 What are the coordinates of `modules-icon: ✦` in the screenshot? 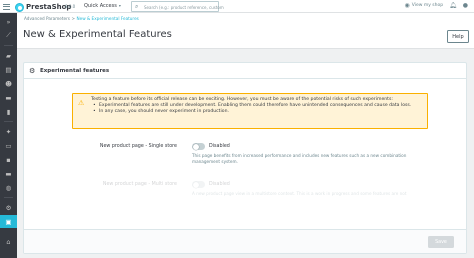 It's located at (8, 131).